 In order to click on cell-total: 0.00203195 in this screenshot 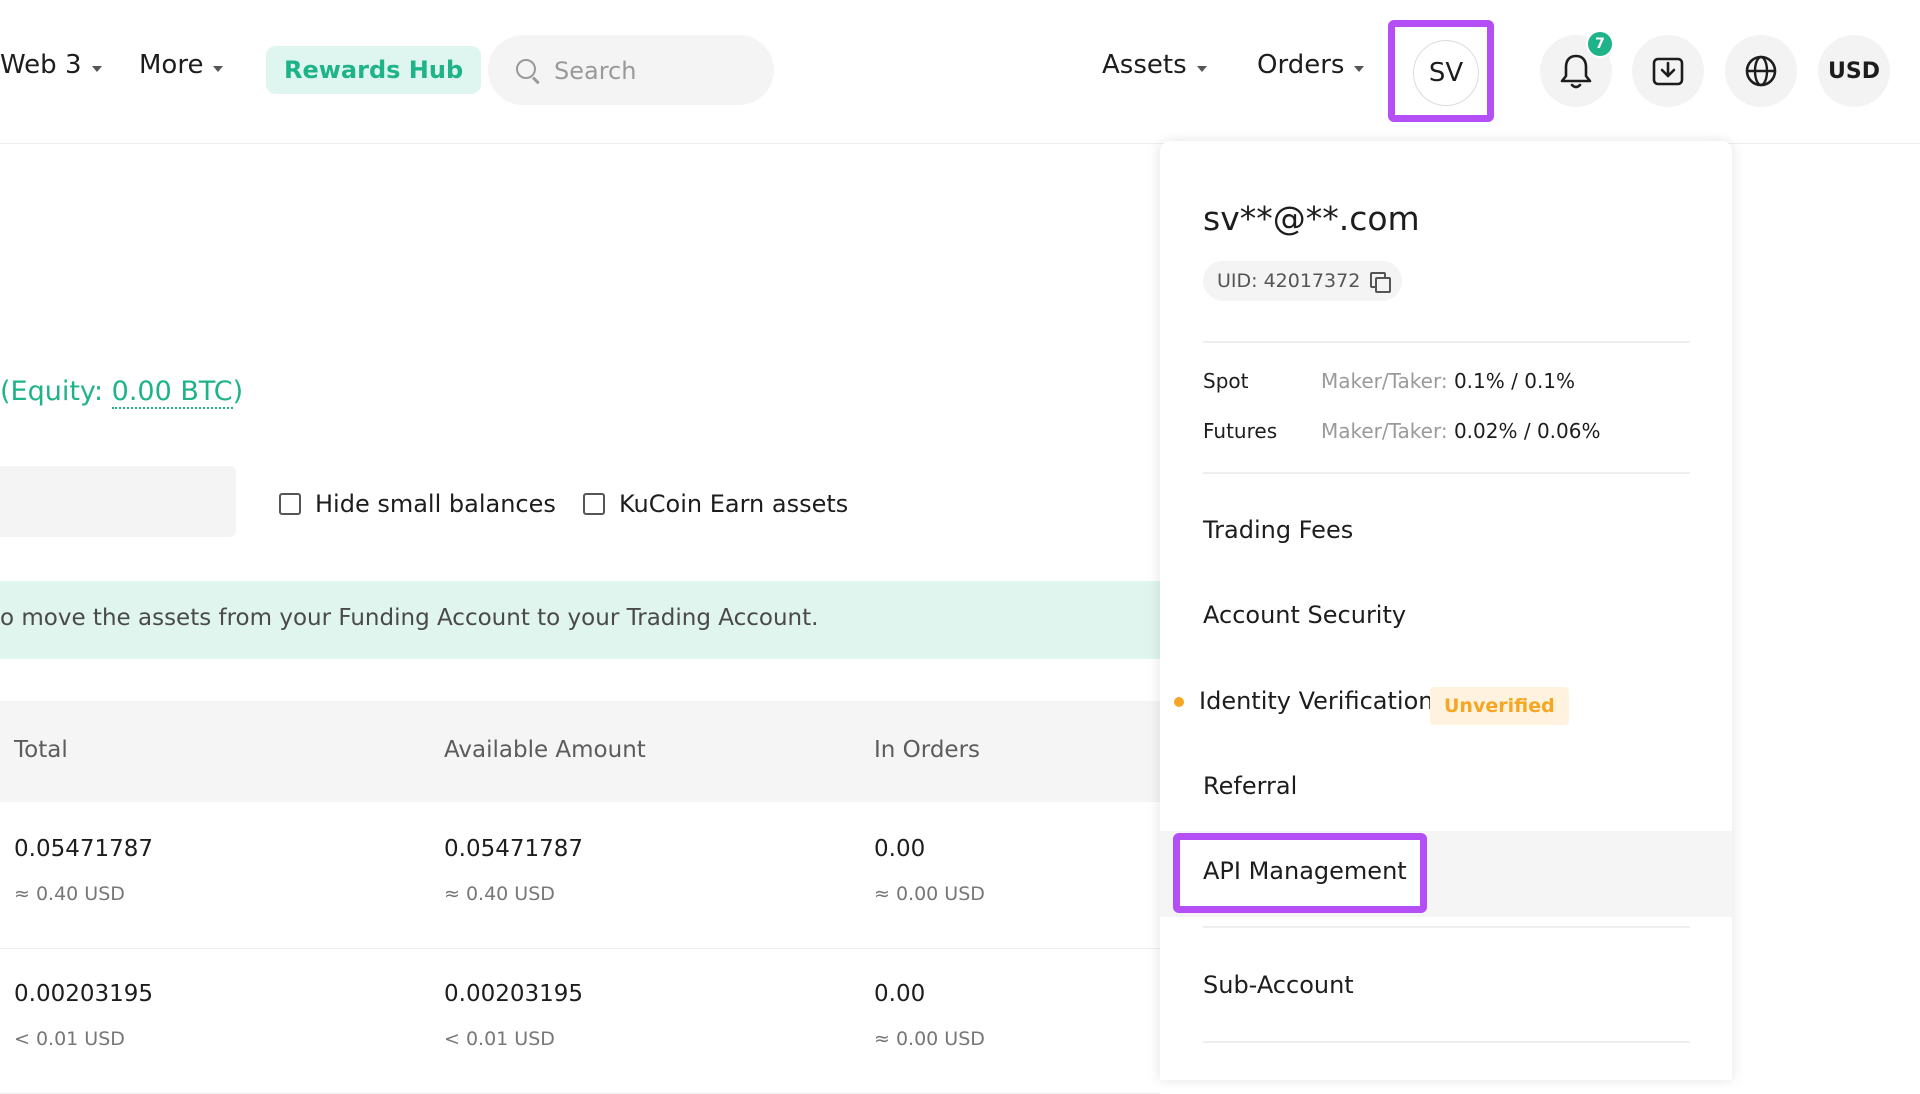, I will do `click(84, 994)`.